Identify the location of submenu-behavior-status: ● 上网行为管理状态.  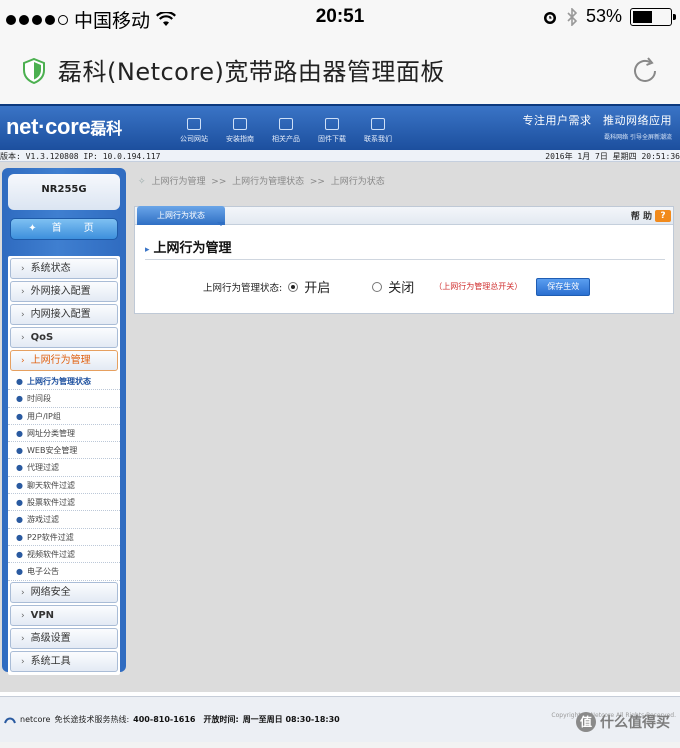
(64, 382).